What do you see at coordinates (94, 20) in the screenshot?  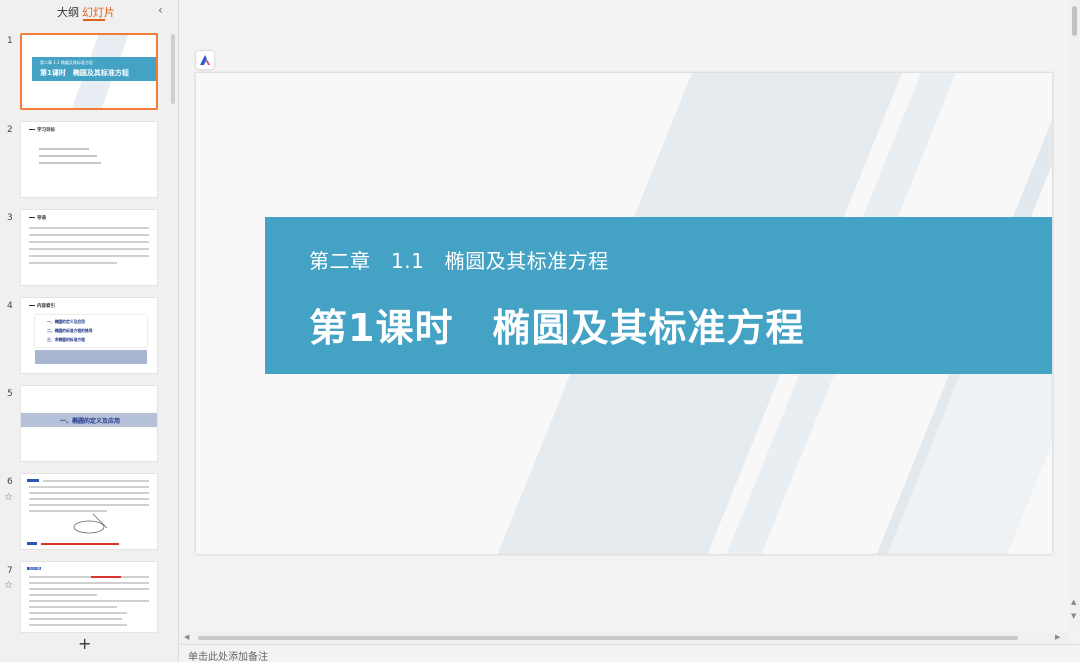 I see `active-tab-indicator` at bounding box center [94, 20].